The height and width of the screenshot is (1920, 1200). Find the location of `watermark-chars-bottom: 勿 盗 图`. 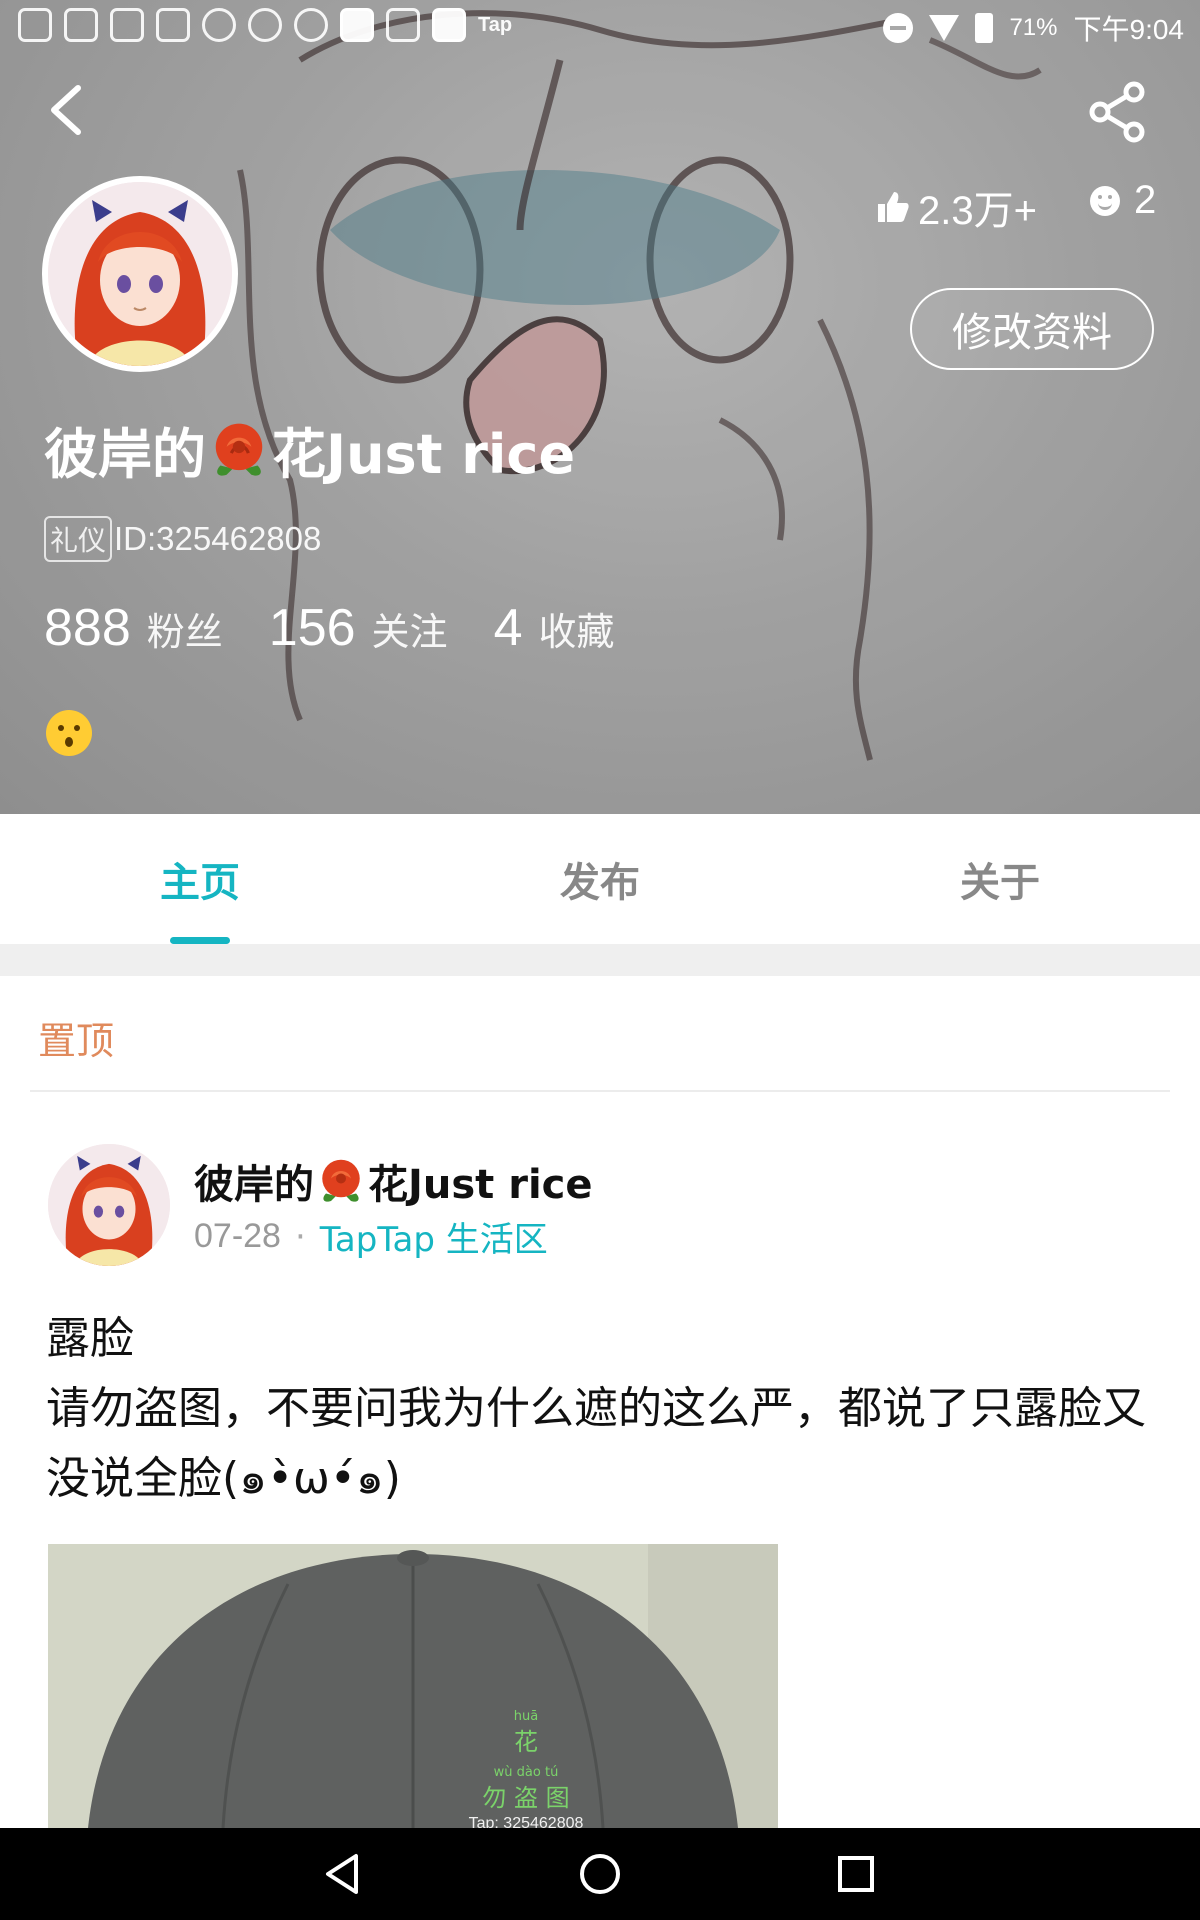

watermark-chars-bottom: 勿 盗 图 is located at coordinates (525, 1798).